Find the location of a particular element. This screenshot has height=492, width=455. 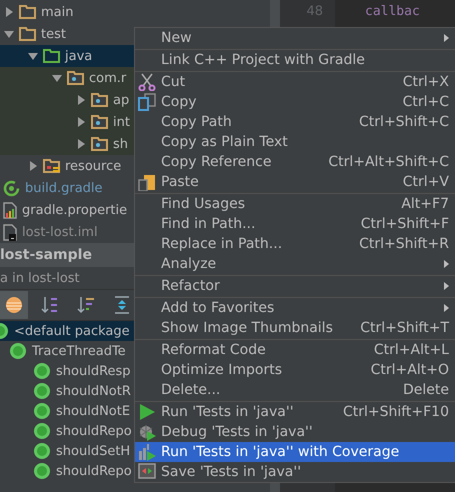

panel-title: lost-sample is located at coordinates (46, 255).